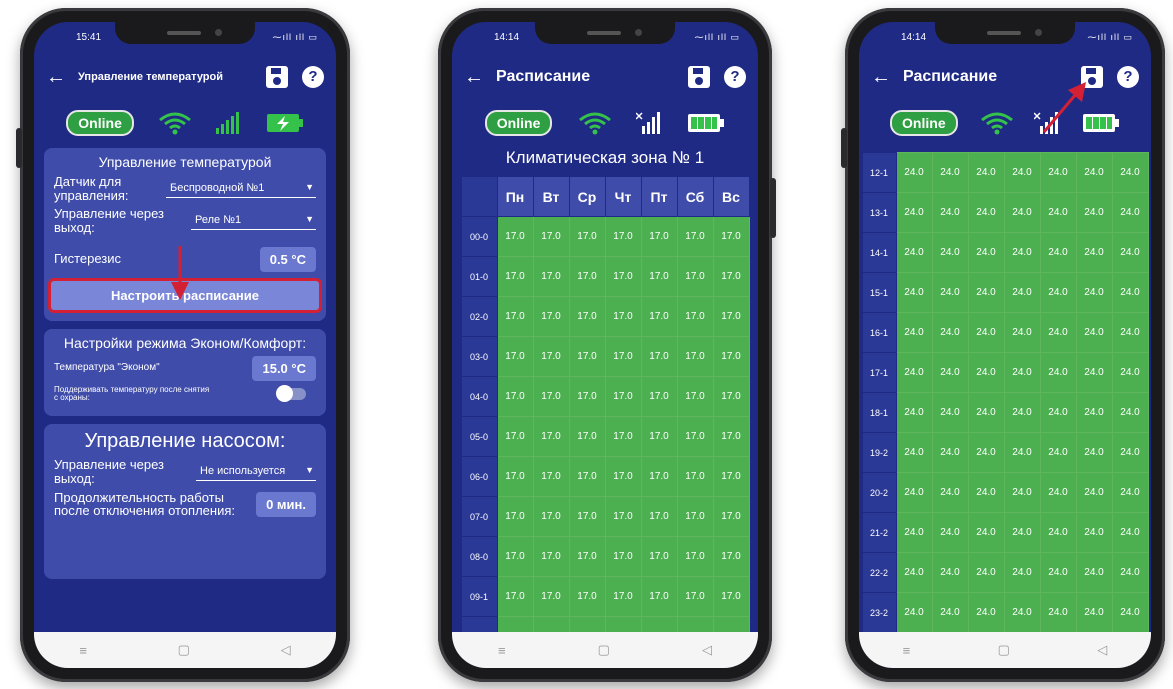 The width and height of the screenshot is (1173, 689). Describe the element at coordinates (256, 472) in the screenshot. I see `pump-output-select: Не используется` at that location.